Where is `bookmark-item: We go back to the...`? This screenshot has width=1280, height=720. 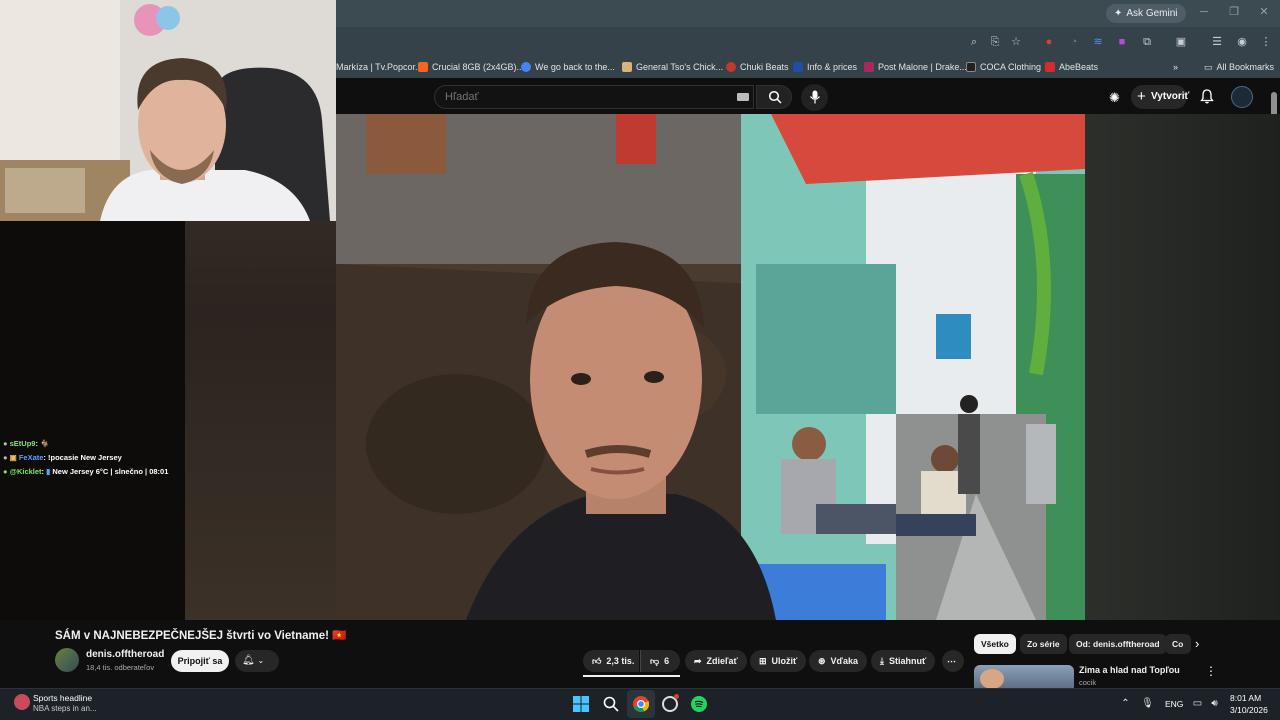 bookmark-item: We go back to the... is located at coordinates (568, 67).